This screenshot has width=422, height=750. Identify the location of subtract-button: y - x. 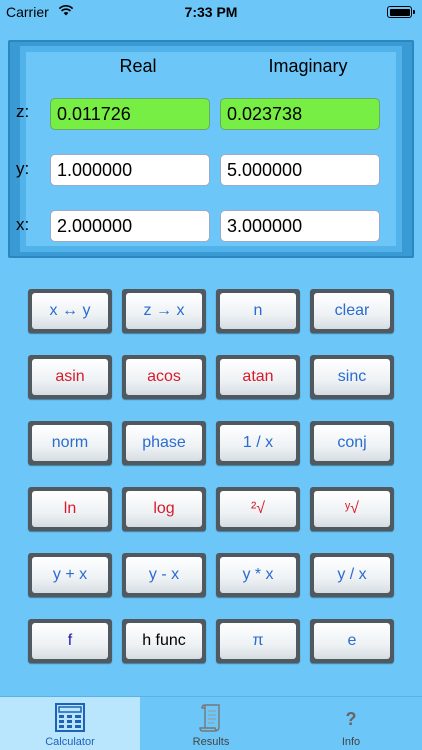
(164, 575).